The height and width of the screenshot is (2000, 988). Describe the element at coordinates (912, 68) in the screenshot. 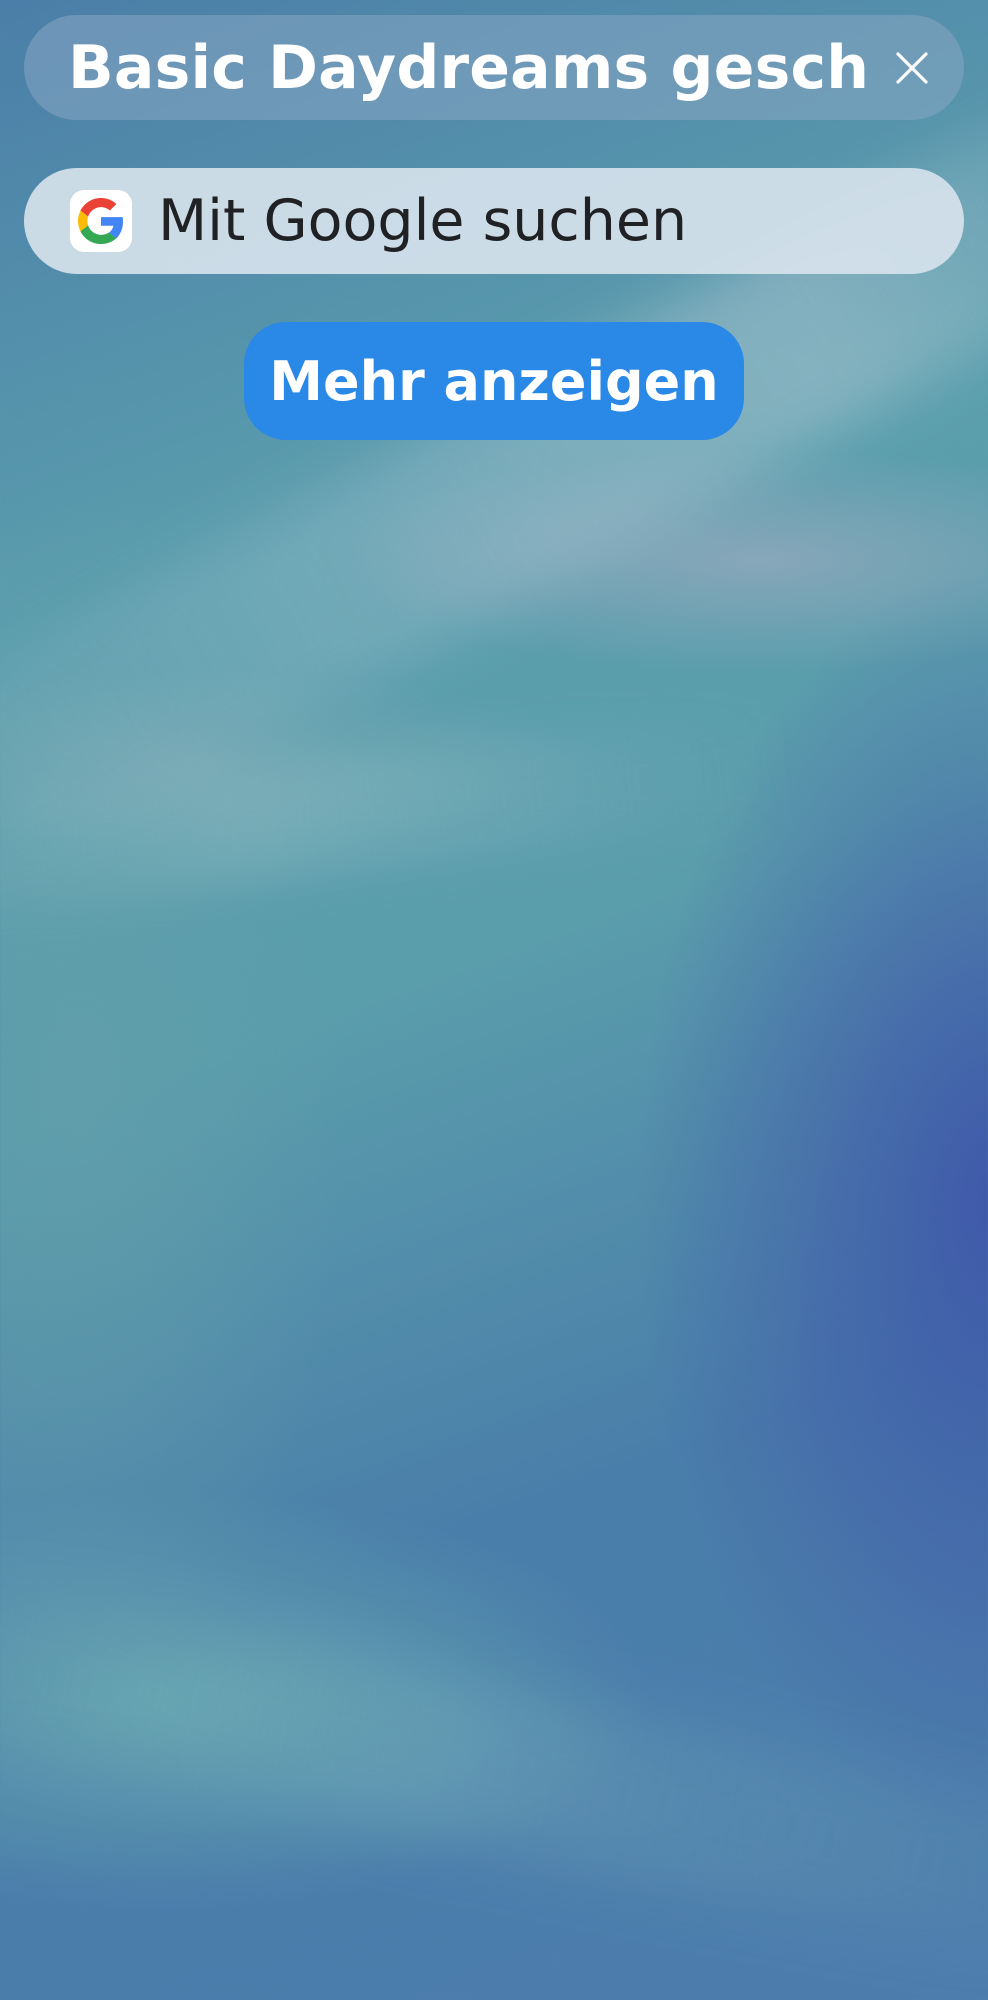

I see `close-icon` at that location.